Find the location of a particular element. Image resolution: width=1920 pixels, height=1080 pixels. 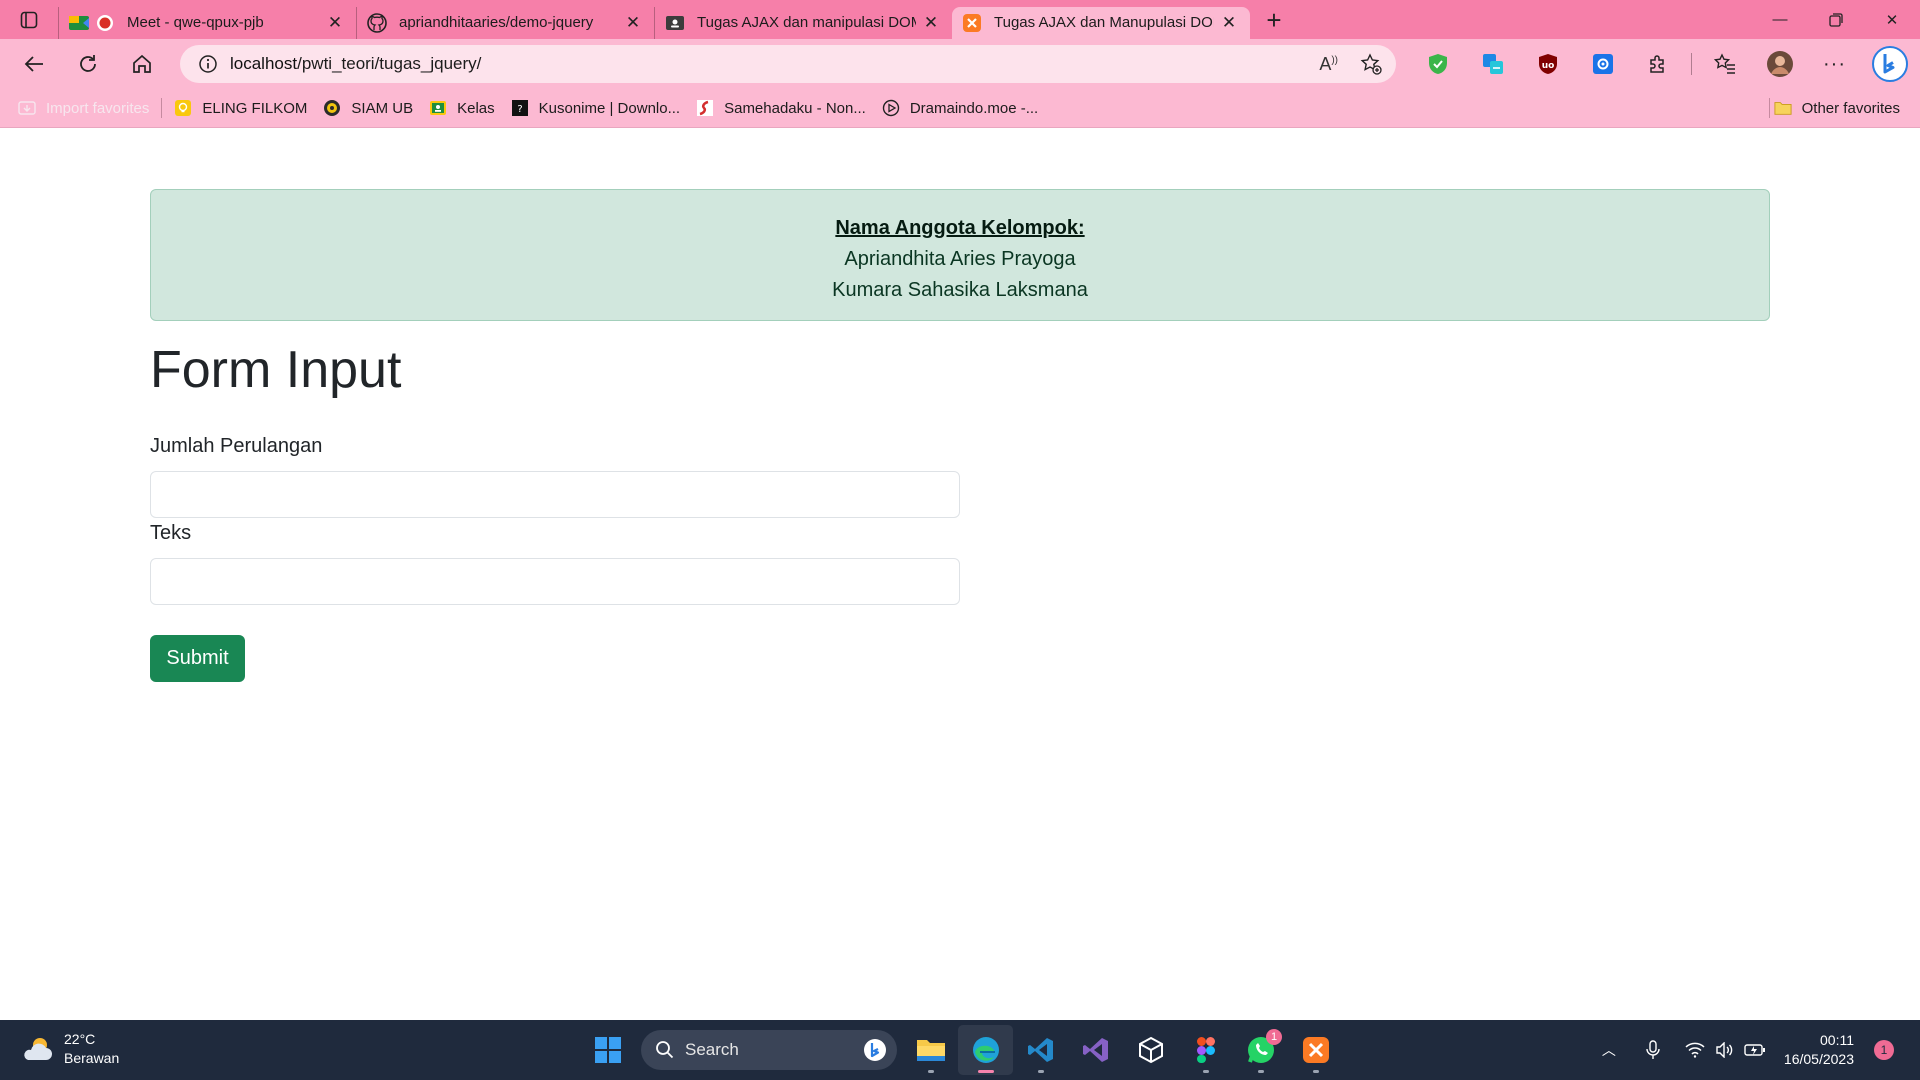

minimize-icon: — is located at coordinates (1780, 19).